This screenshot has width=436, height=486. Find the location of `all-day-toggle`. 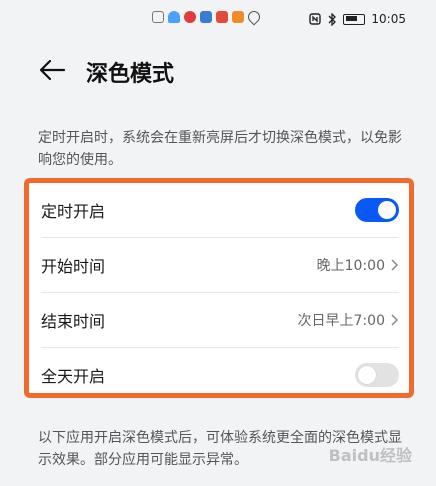

all-day-toggle is located at coordinates (377, 375).